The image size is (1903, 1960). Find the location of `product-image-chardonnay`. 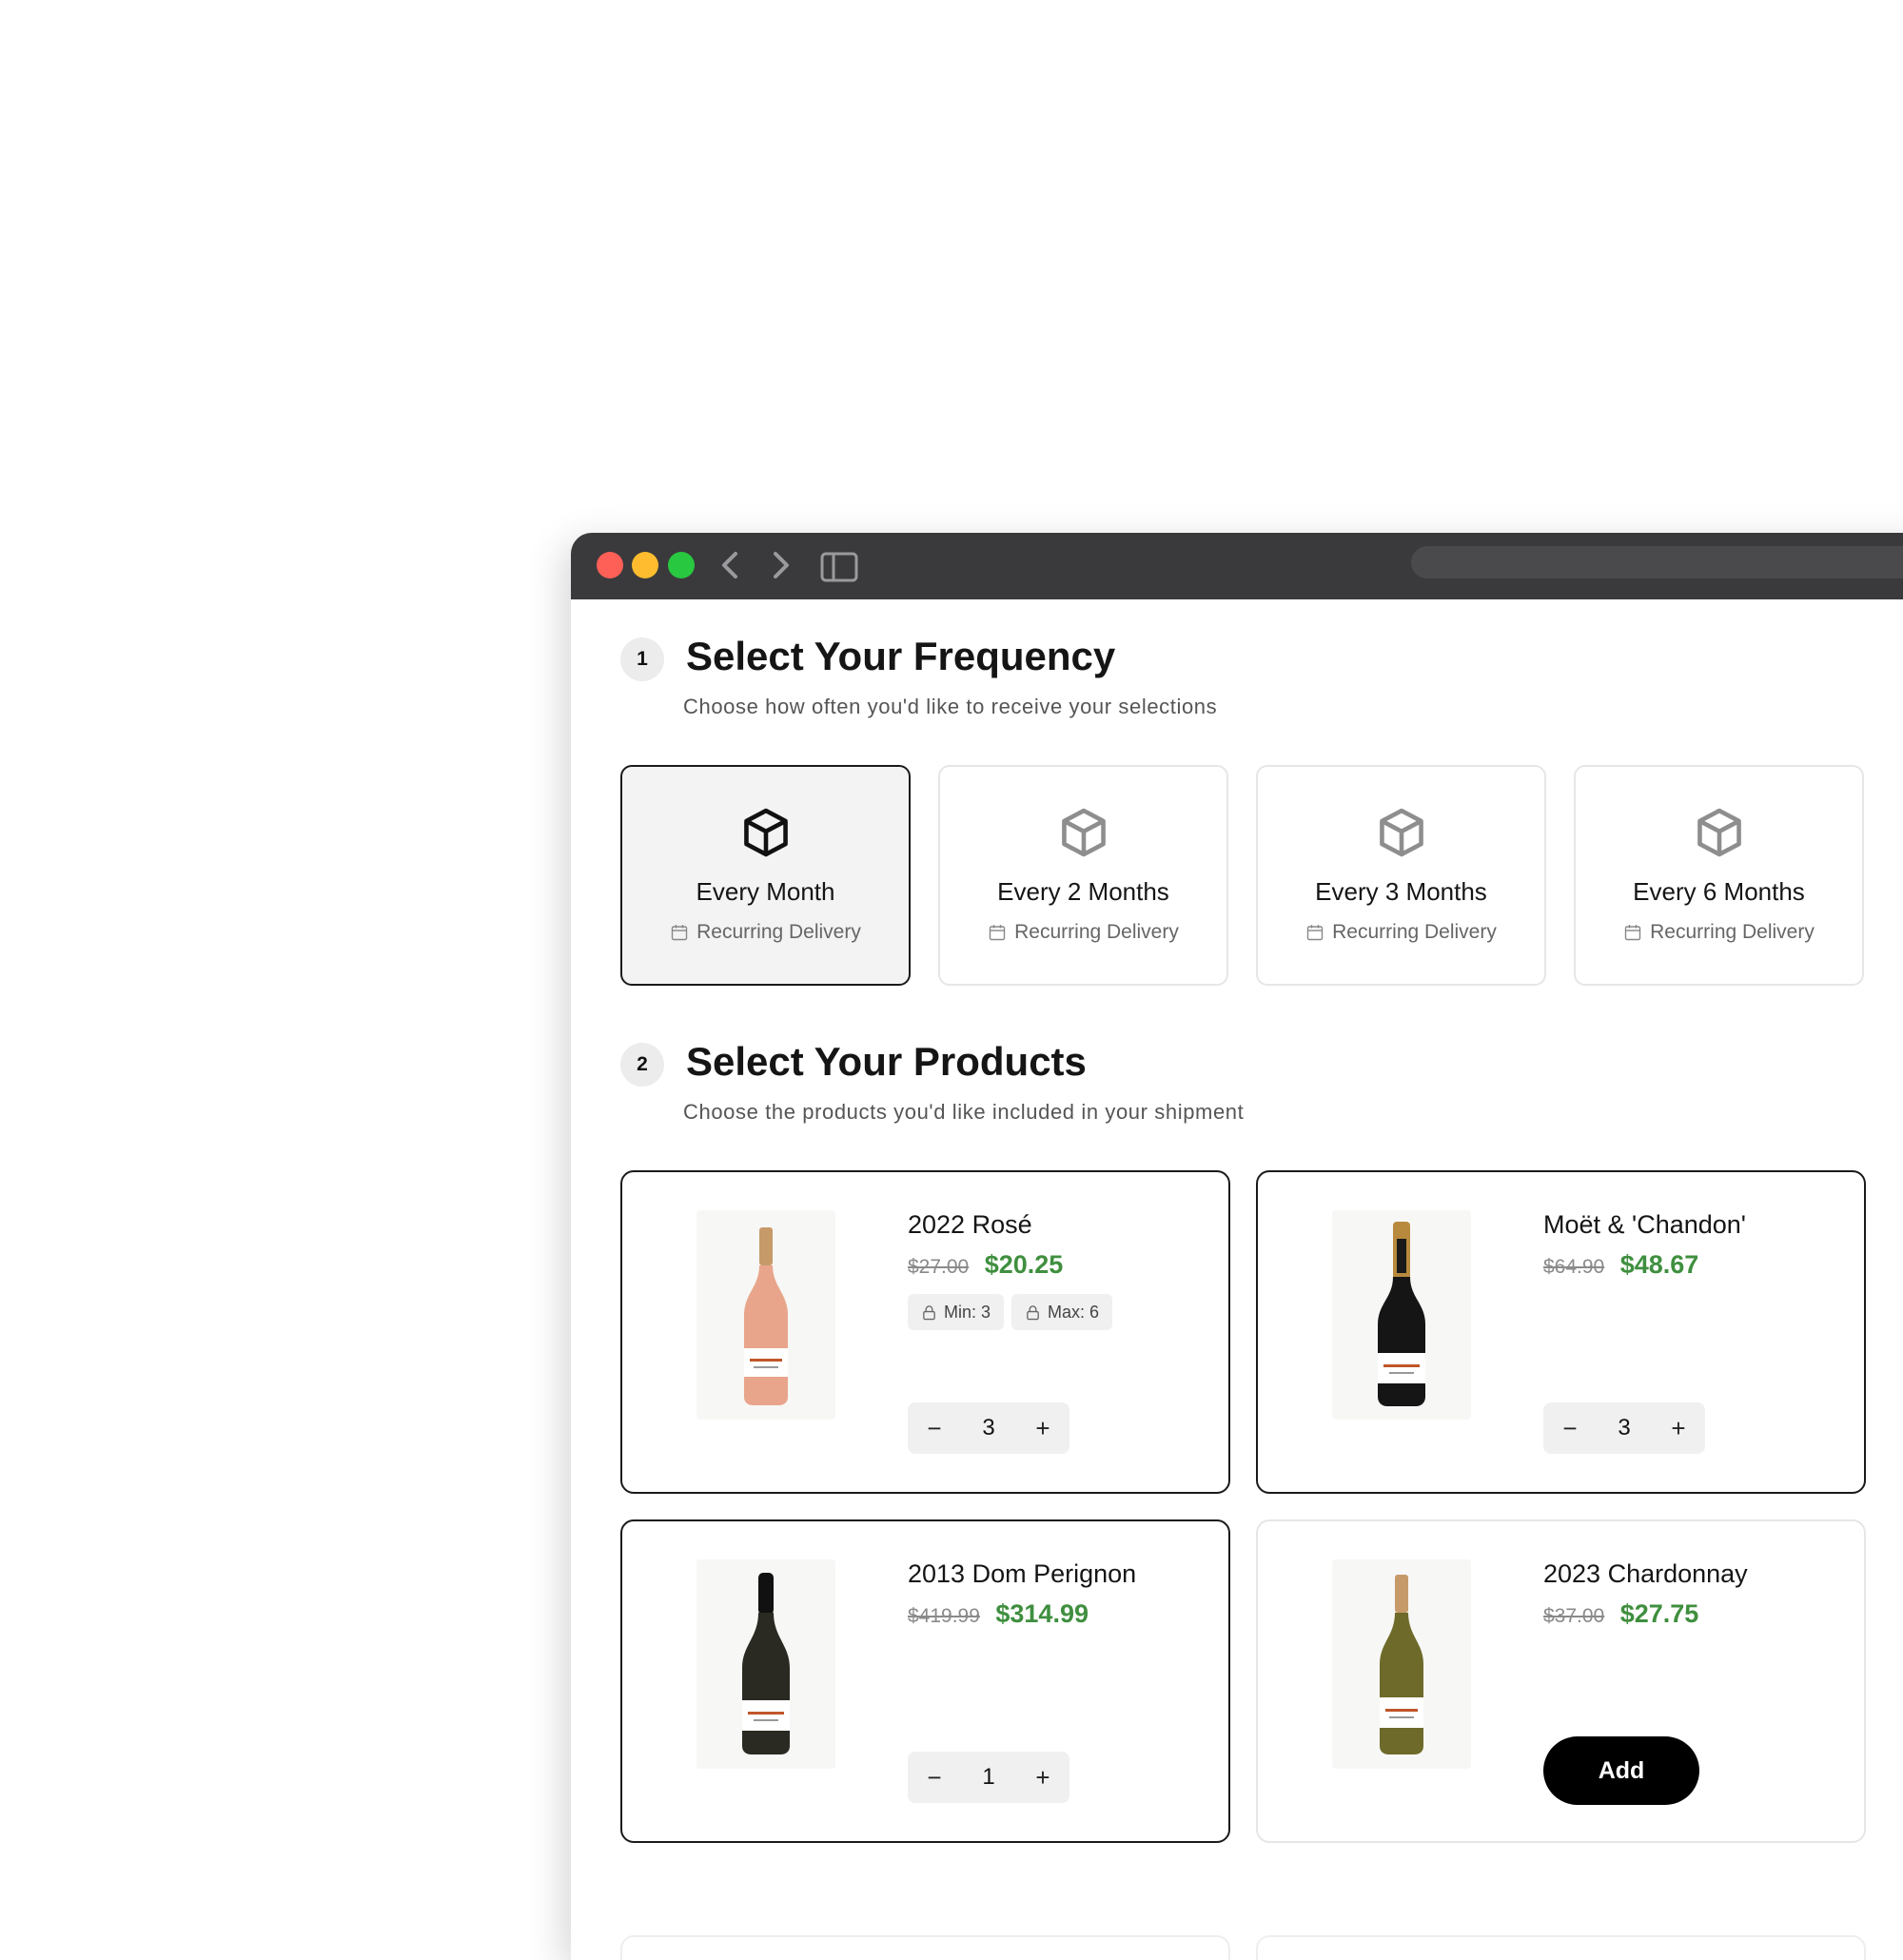

product-image-chardonnay is located at coordinates (1401, 1664).